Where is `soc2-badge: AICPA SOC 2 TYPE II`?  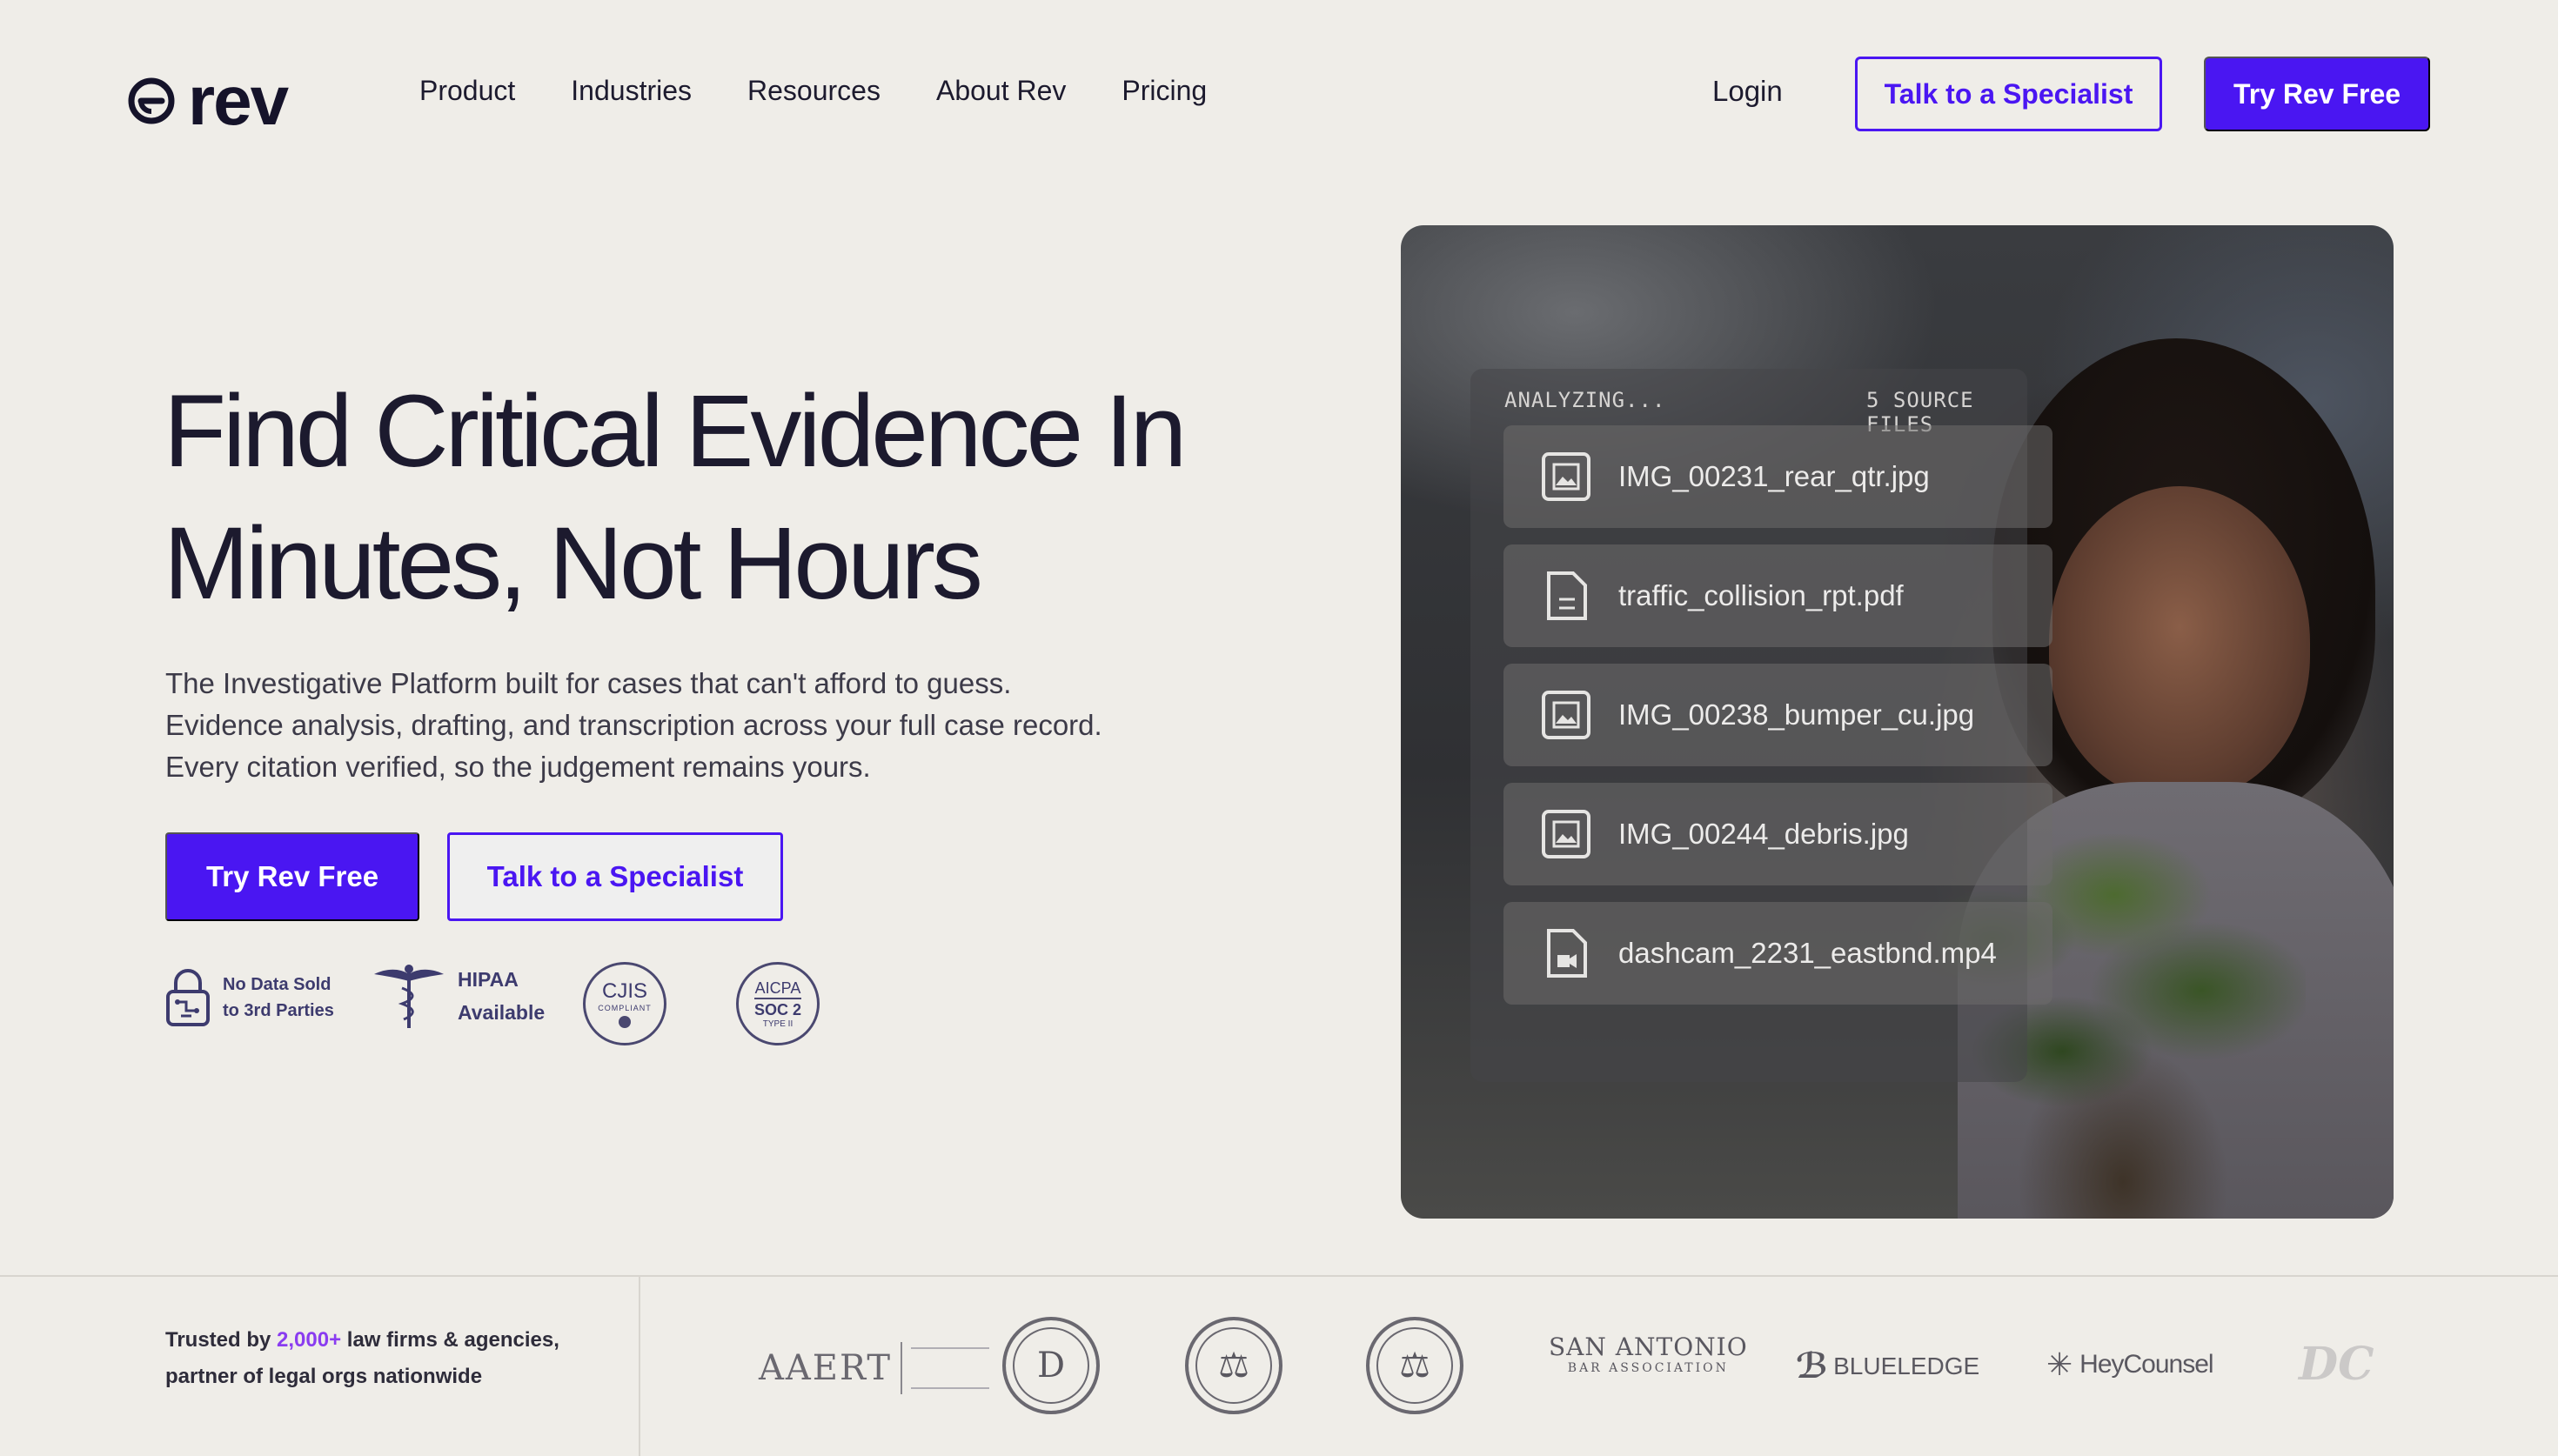 soc2-badge: AICPA SOC 2 TYPE II is located at coordinates (778, 1003).